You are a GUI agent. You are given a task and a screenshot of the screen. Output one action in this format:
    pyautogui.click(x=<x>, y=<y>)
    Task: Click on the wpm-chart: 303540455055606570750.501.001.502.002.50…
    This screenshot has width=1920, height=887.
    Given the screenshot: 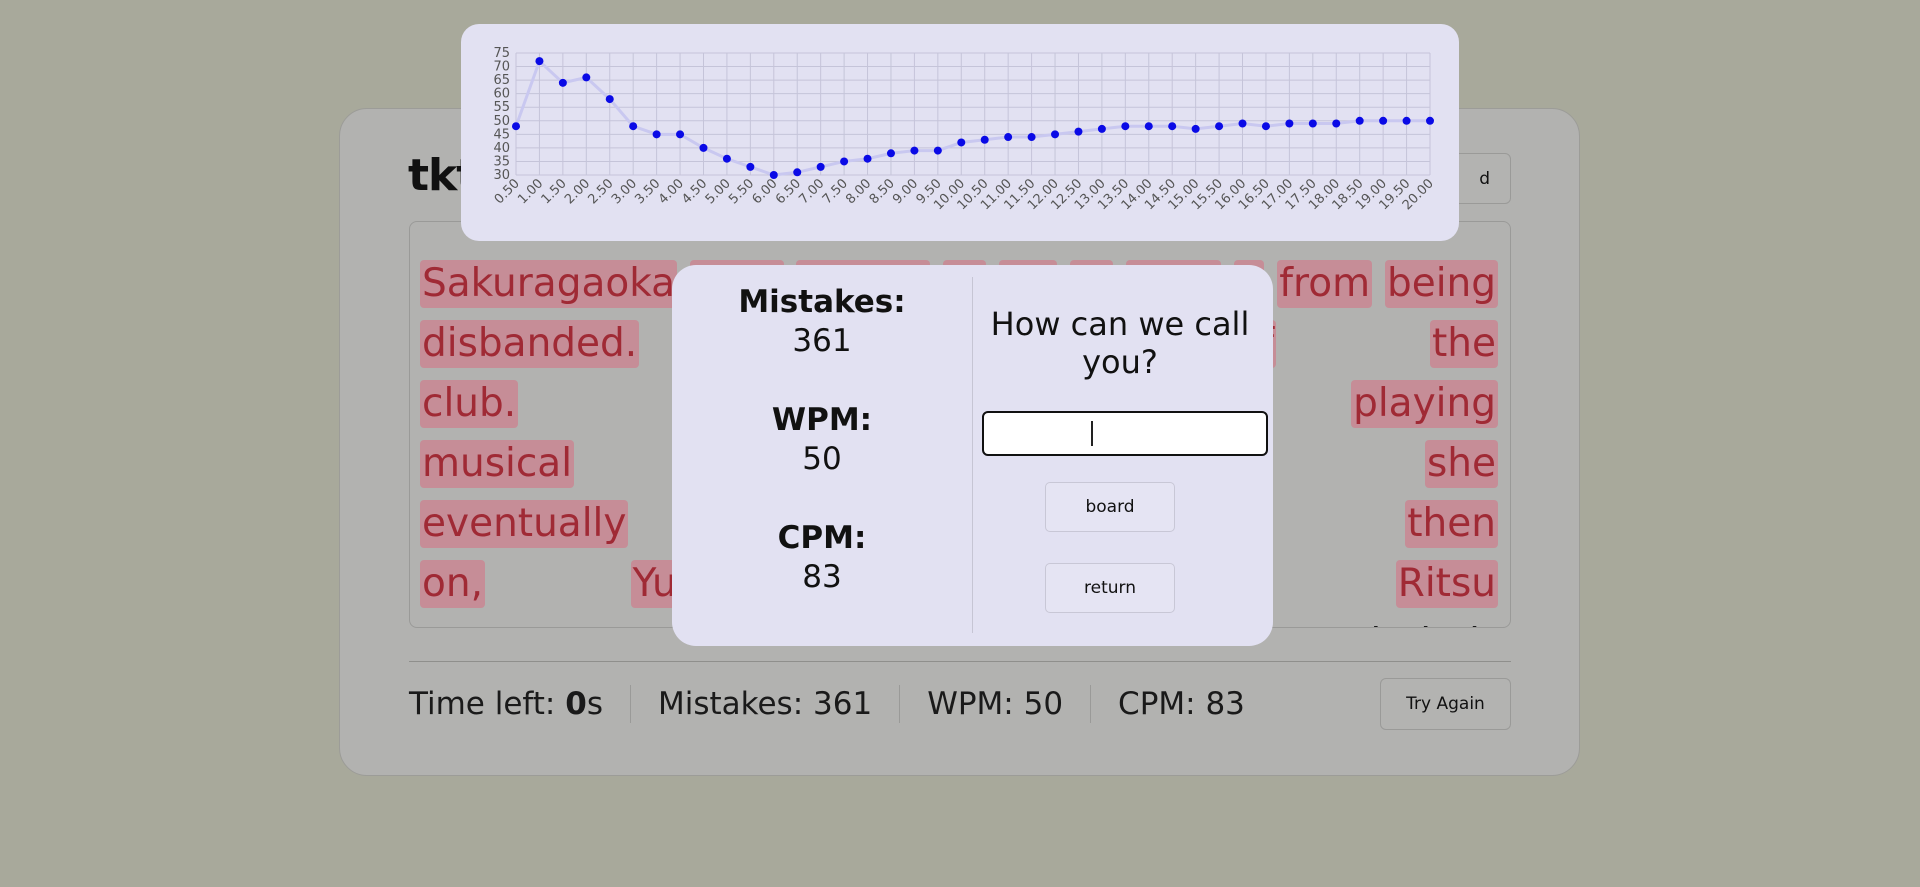 What is the action you would take?
    pyautogui.click(x=964, y=129)
    